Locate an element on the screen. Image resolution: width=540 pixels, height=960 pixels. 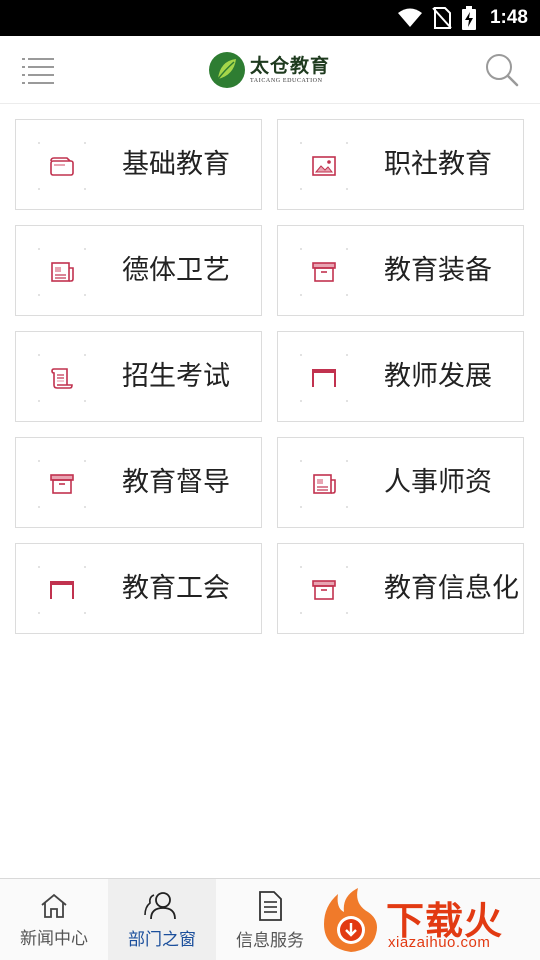
dept-label: 招生考试 is located at coordinates (176, 376).